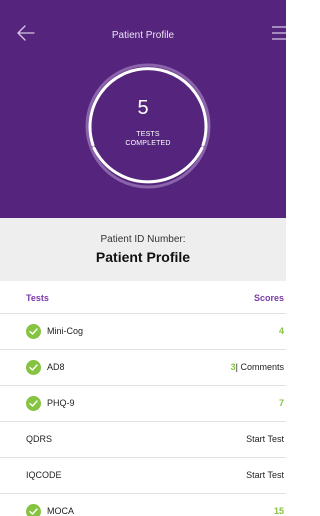 The width and height of the screenshot is (320, 516). What do you see at coordinates (281, 403) in the screenshot?
I see `test-score: 7` at bounding box center [281, 403].